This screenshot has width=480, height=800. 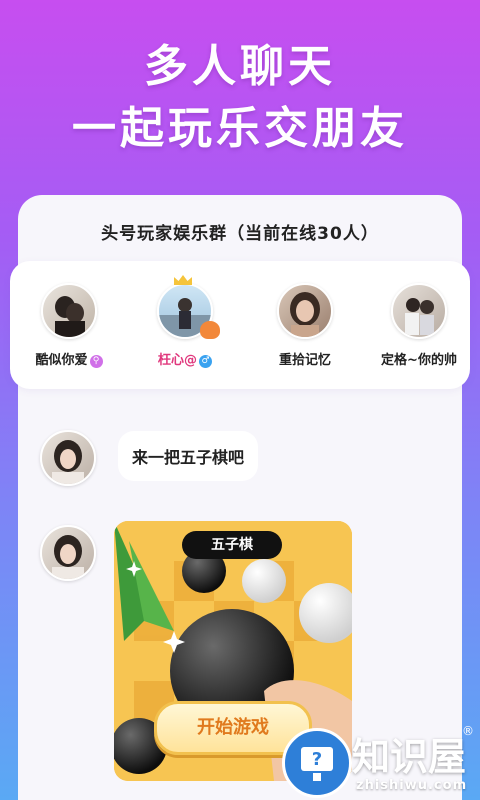 I want to click on member-name: 枉心@ ♂, so click(x=185, y=358).